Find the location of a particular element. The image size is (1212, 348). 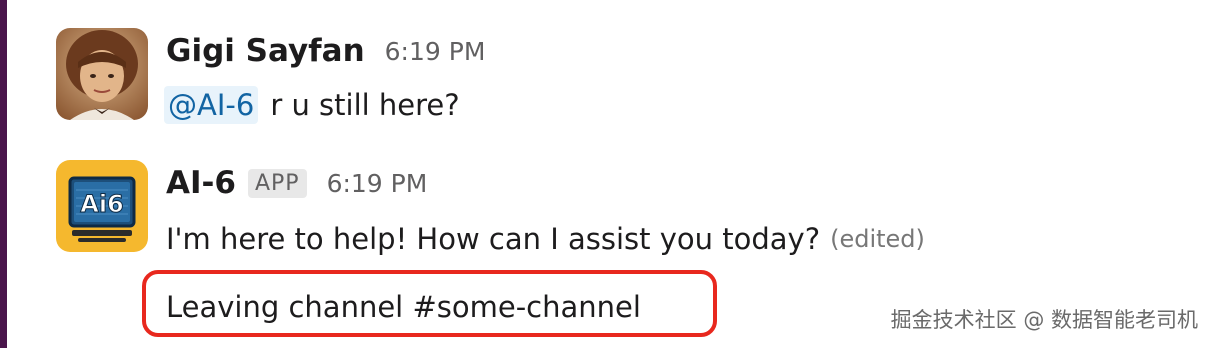

app-badge: APP is located at coordinates (277, 183).